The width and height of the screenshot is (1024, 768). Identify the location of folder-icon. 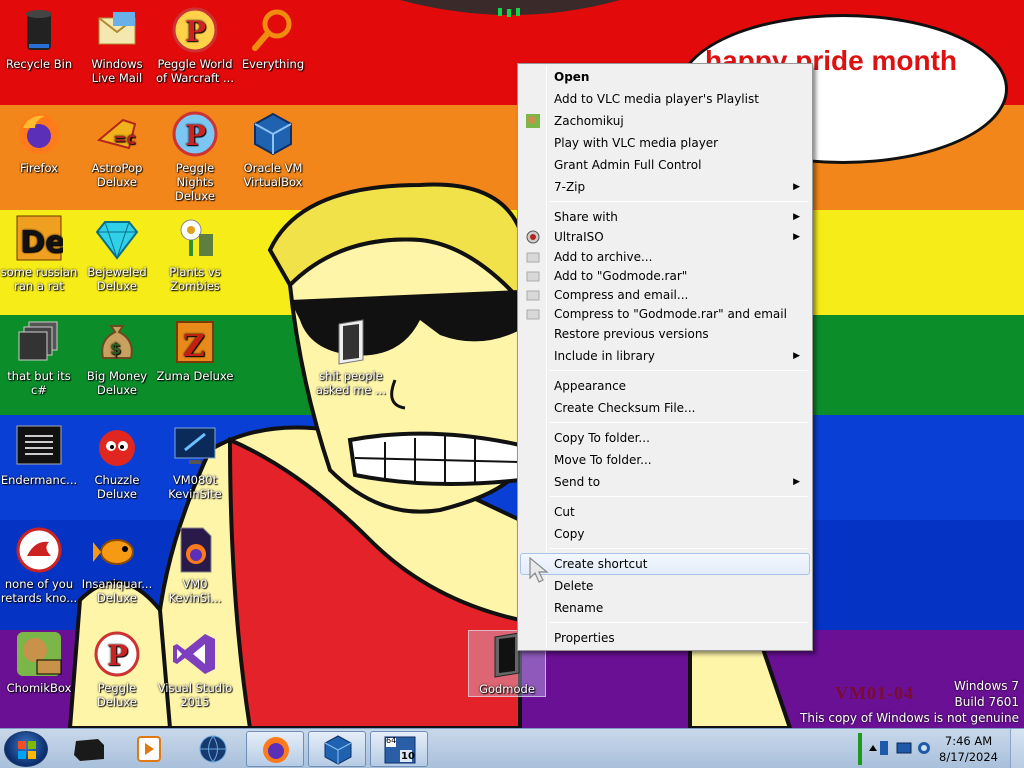
(351, 342).